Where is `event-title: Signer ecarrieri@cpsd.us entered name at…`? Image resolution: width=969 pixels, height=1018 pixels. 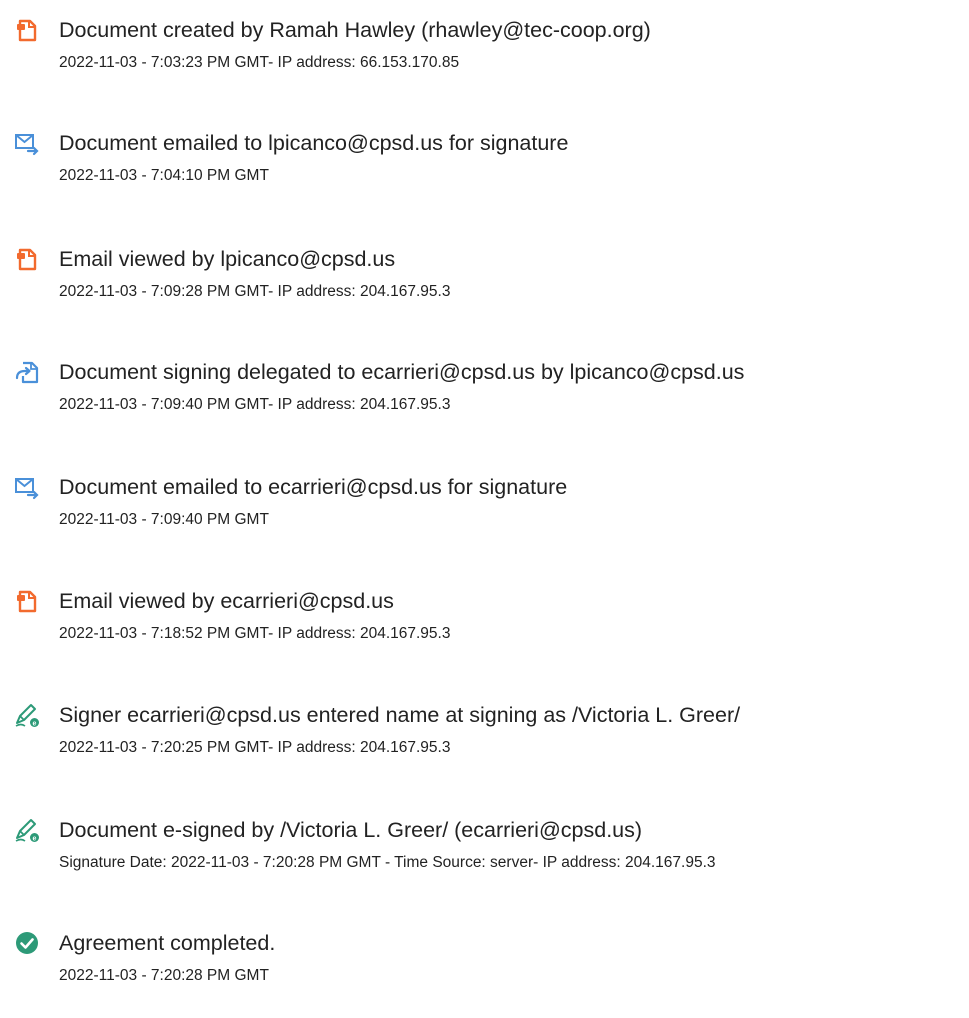 event-title: Signer ecarrieri@cpsd.us entered name at… is located at coordinates (400, 715).